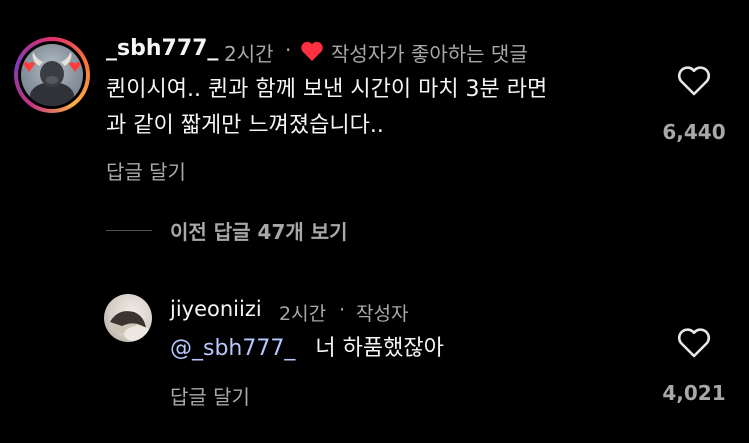  Describe the element at coordinates (312, 51) in the screenshot. I see `heart-filled-icon` at that location.